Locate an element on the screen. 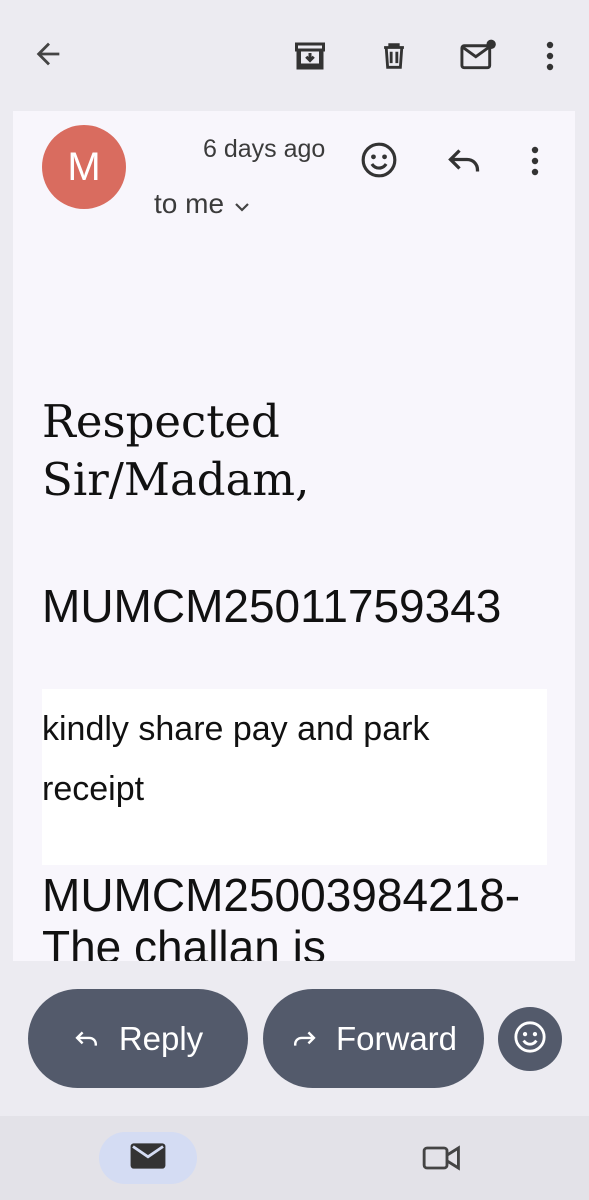 This screenshot has height=1200, width=589. sender-avatar: M is located at coordinates (84, 167).